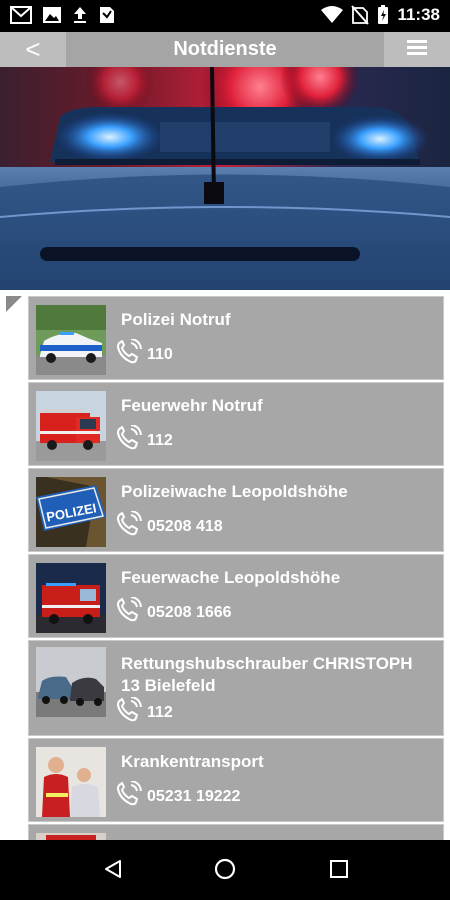  I want to click on list-item: Polizei Notruf 110, so click(236, 338).